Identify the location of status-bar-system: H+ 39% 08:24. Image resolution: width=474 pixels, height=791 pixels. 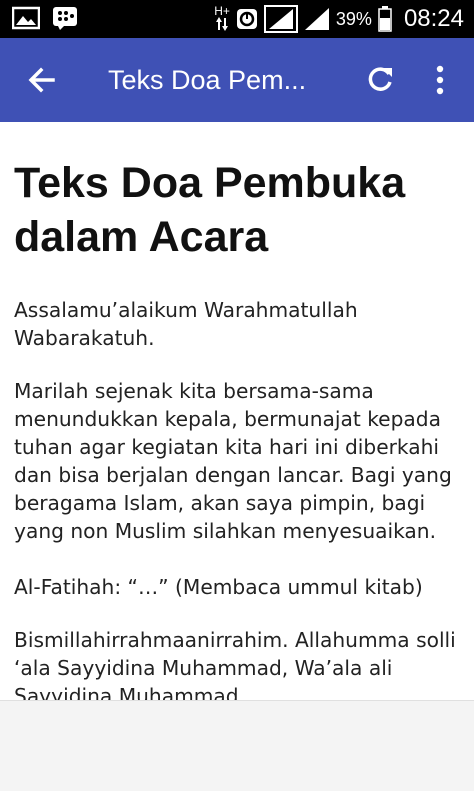
(339, 19).